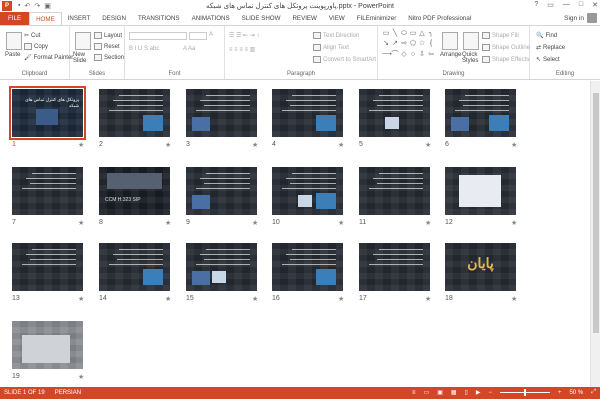  What do you see at coordinates (574, 18) in the screenshot?
I see `sign-in-link: Sign in` at bounding box center [574, 18].